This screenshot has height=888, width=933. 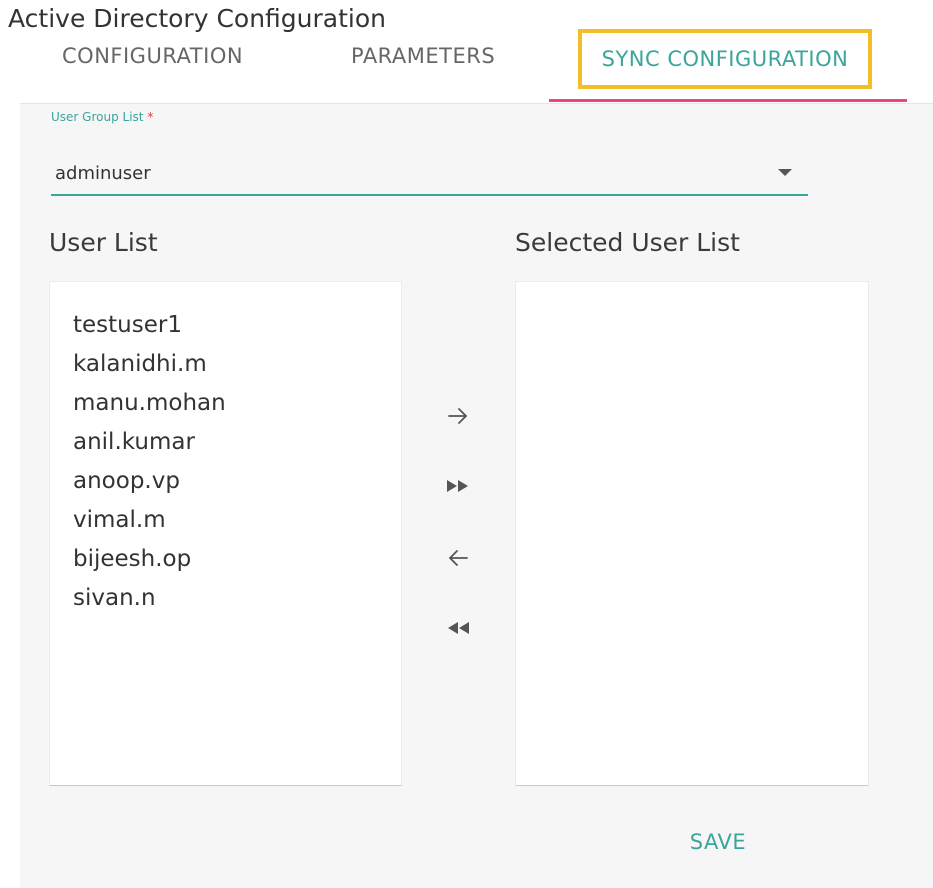 I want to click on user-list-item: bijeesh.op, so click(x=237, y=559).